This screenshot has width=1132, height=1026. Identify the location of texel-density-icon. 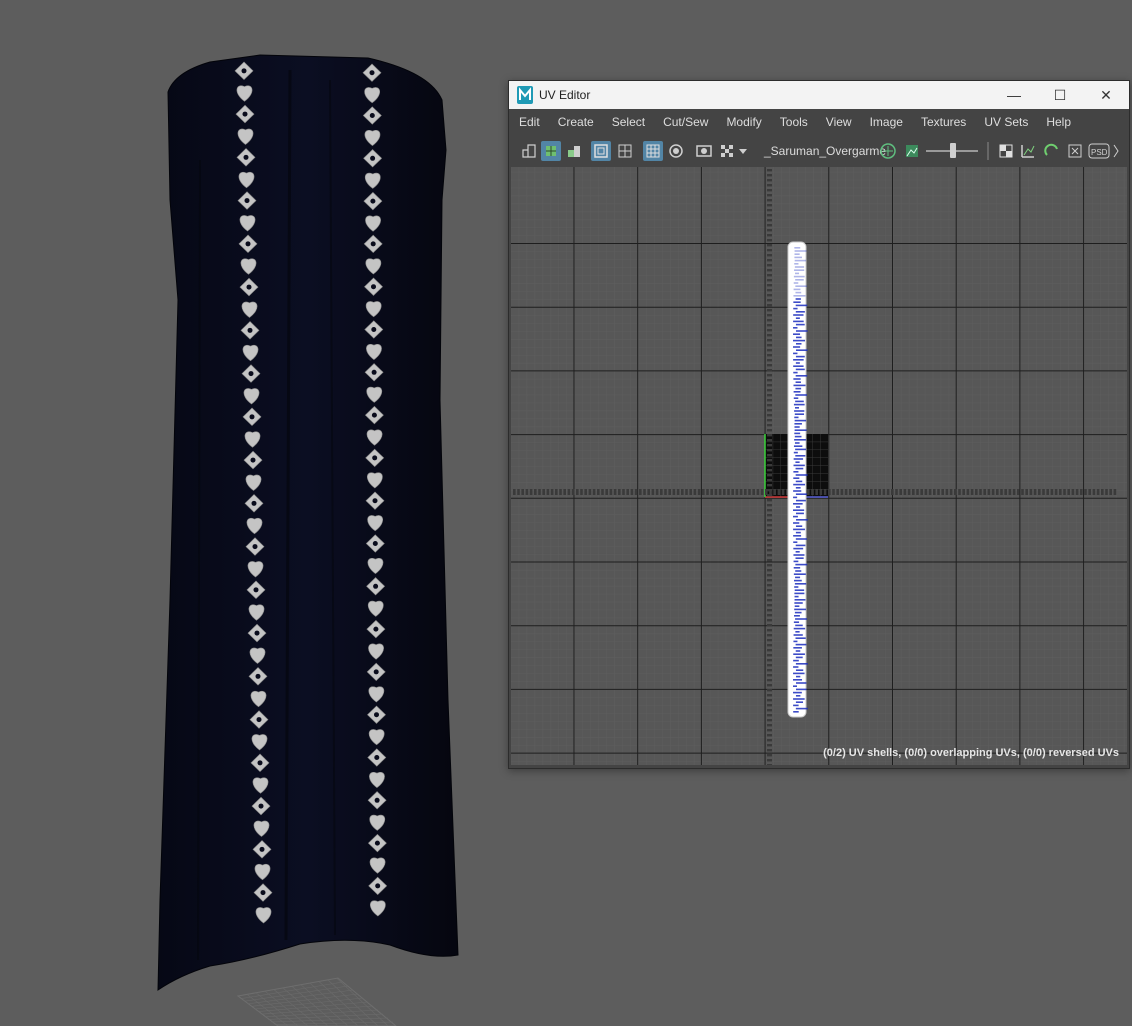
(1028, 151).